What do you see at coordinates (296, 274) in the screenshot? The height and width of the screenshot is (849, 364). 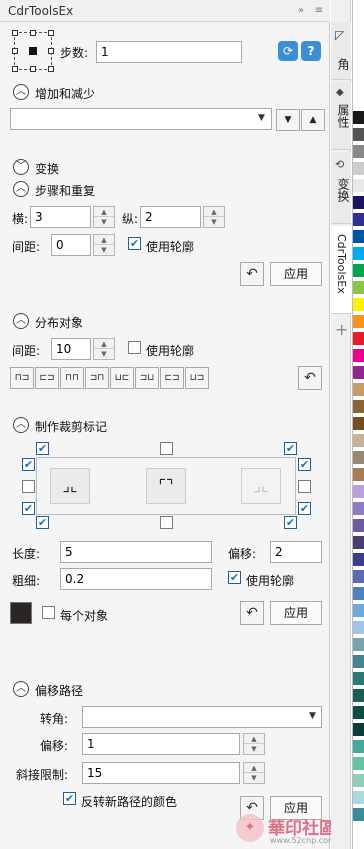 I see `apply-button: 应用` at bounding box center [296, 274].